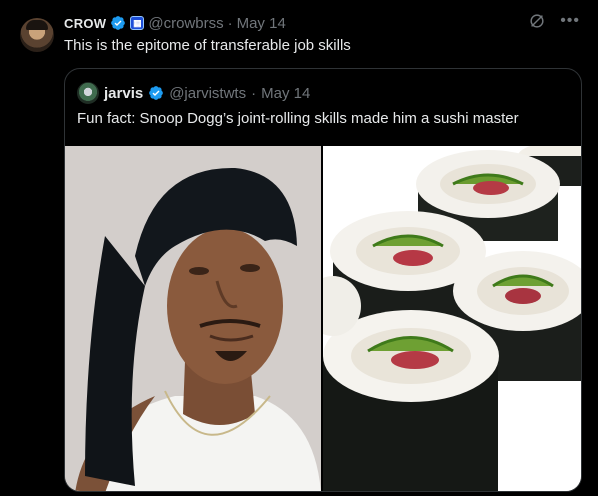 Image resolution: width=598 pixels, height=496 pixels. I want to click on author-avatar, so click(37, 35).